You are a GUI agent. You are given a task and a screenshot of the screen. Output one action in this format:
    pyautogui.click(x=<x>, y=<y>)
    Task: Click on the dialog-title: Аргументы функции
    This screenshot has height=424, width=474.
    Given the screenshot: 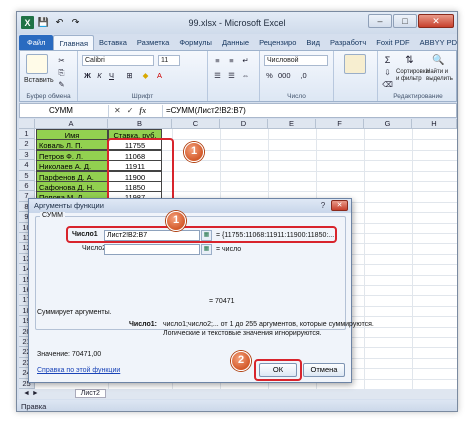 What is the action you would take?
    pyautogui.click(x=190, y=206)
    